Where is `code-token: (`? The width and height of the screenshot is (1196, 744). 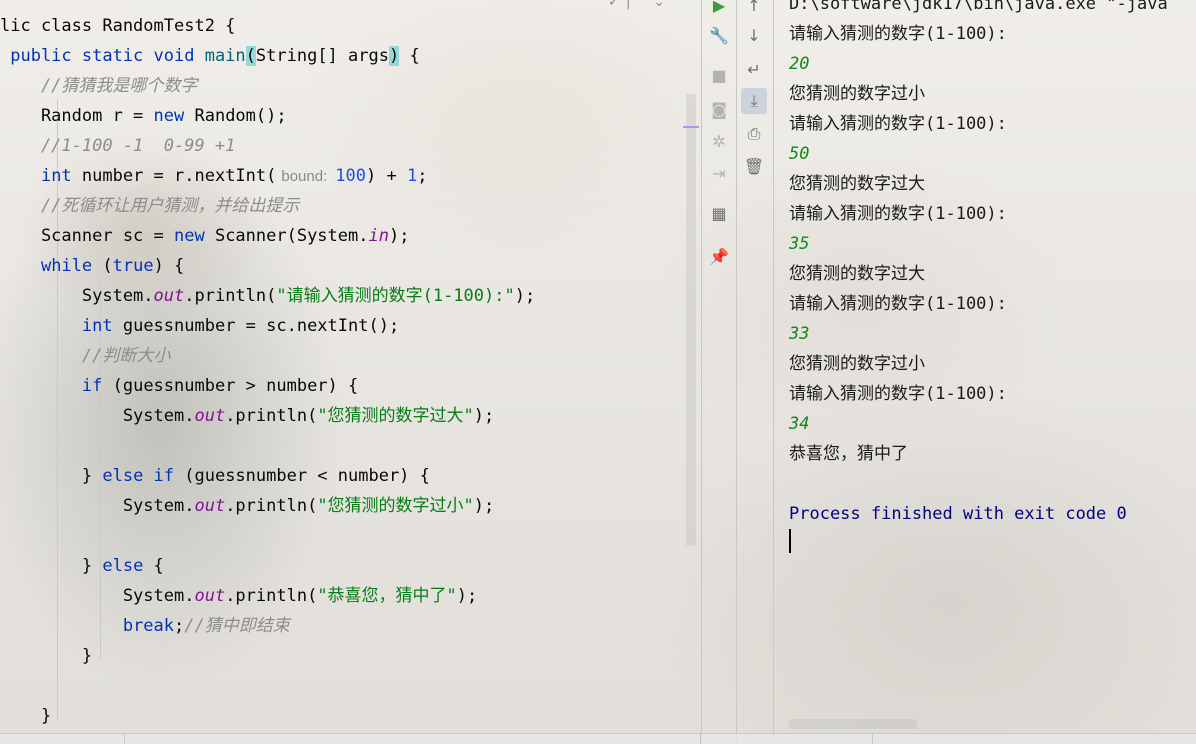
code-token: ( is located at coordinates (250, 56).